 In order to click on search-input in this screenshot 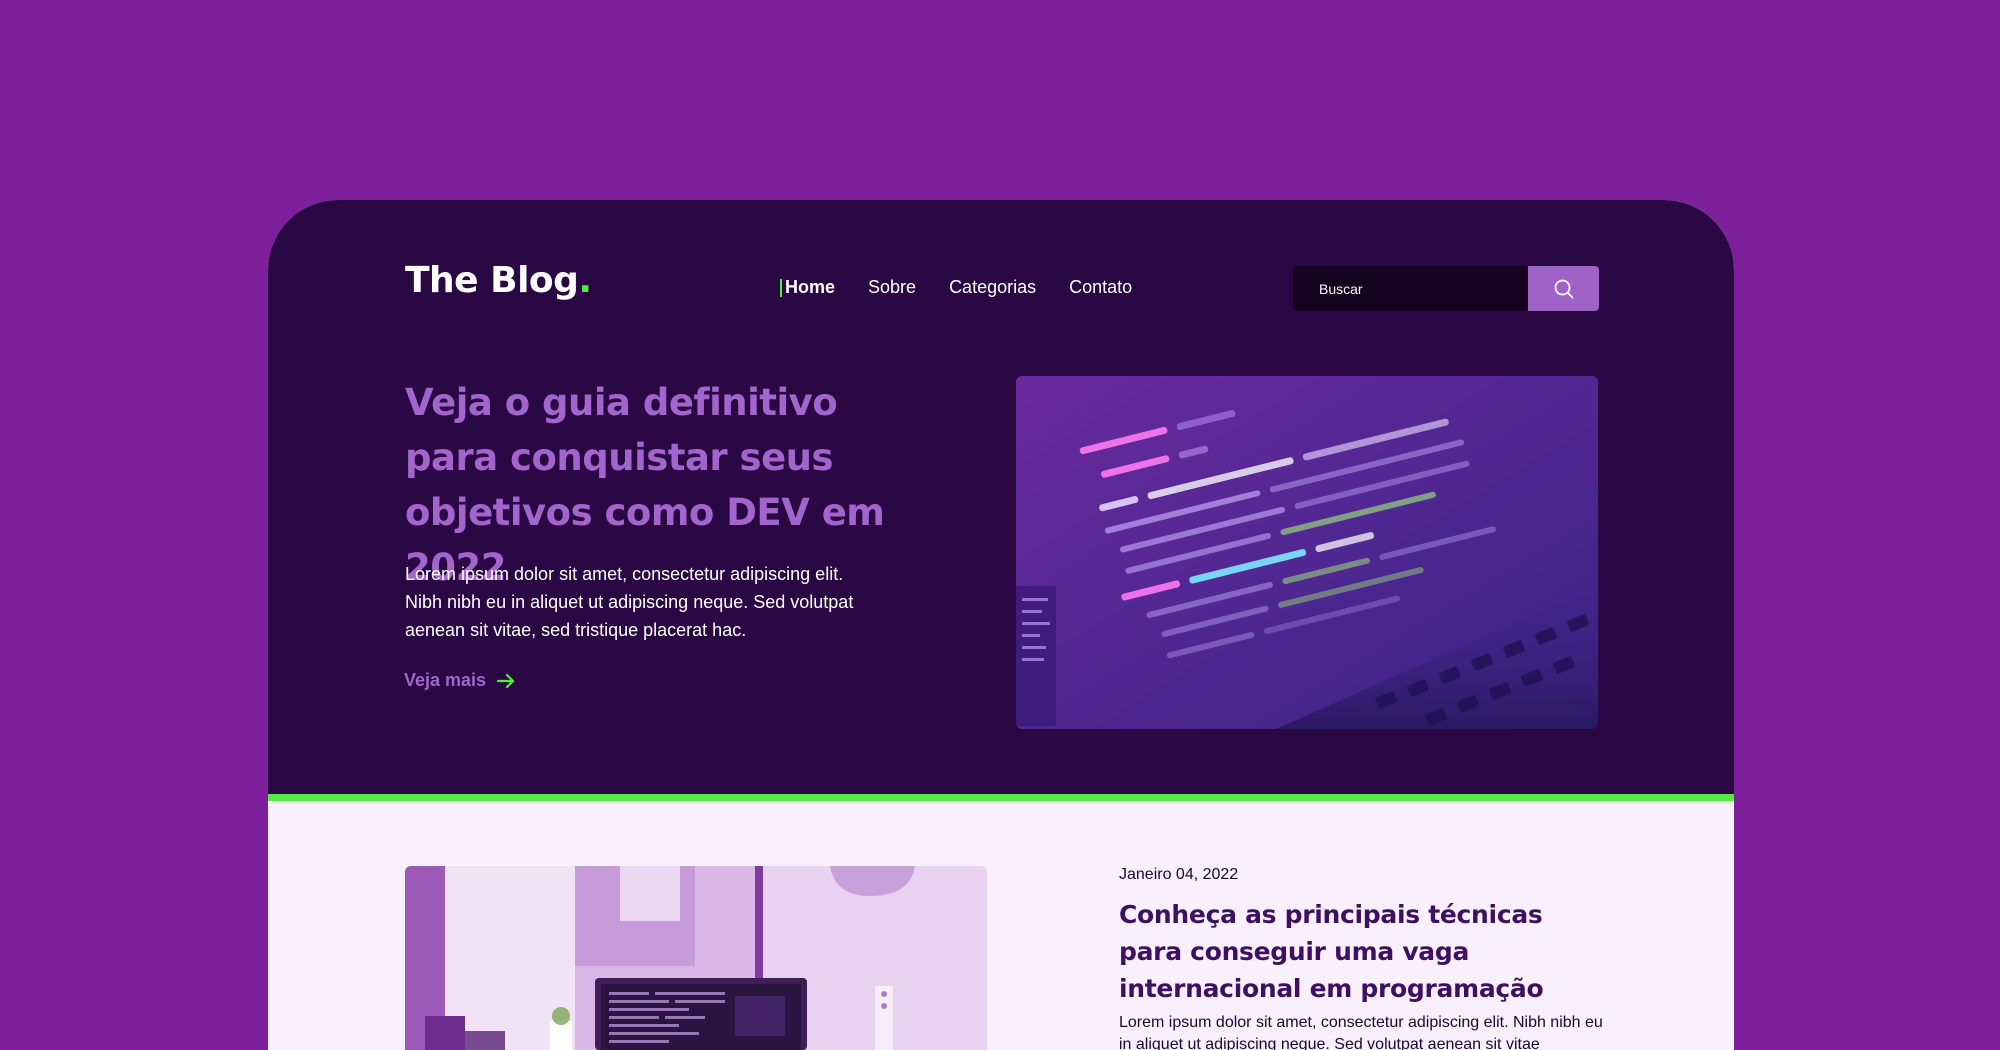, I will do `click(1410, 288)`.